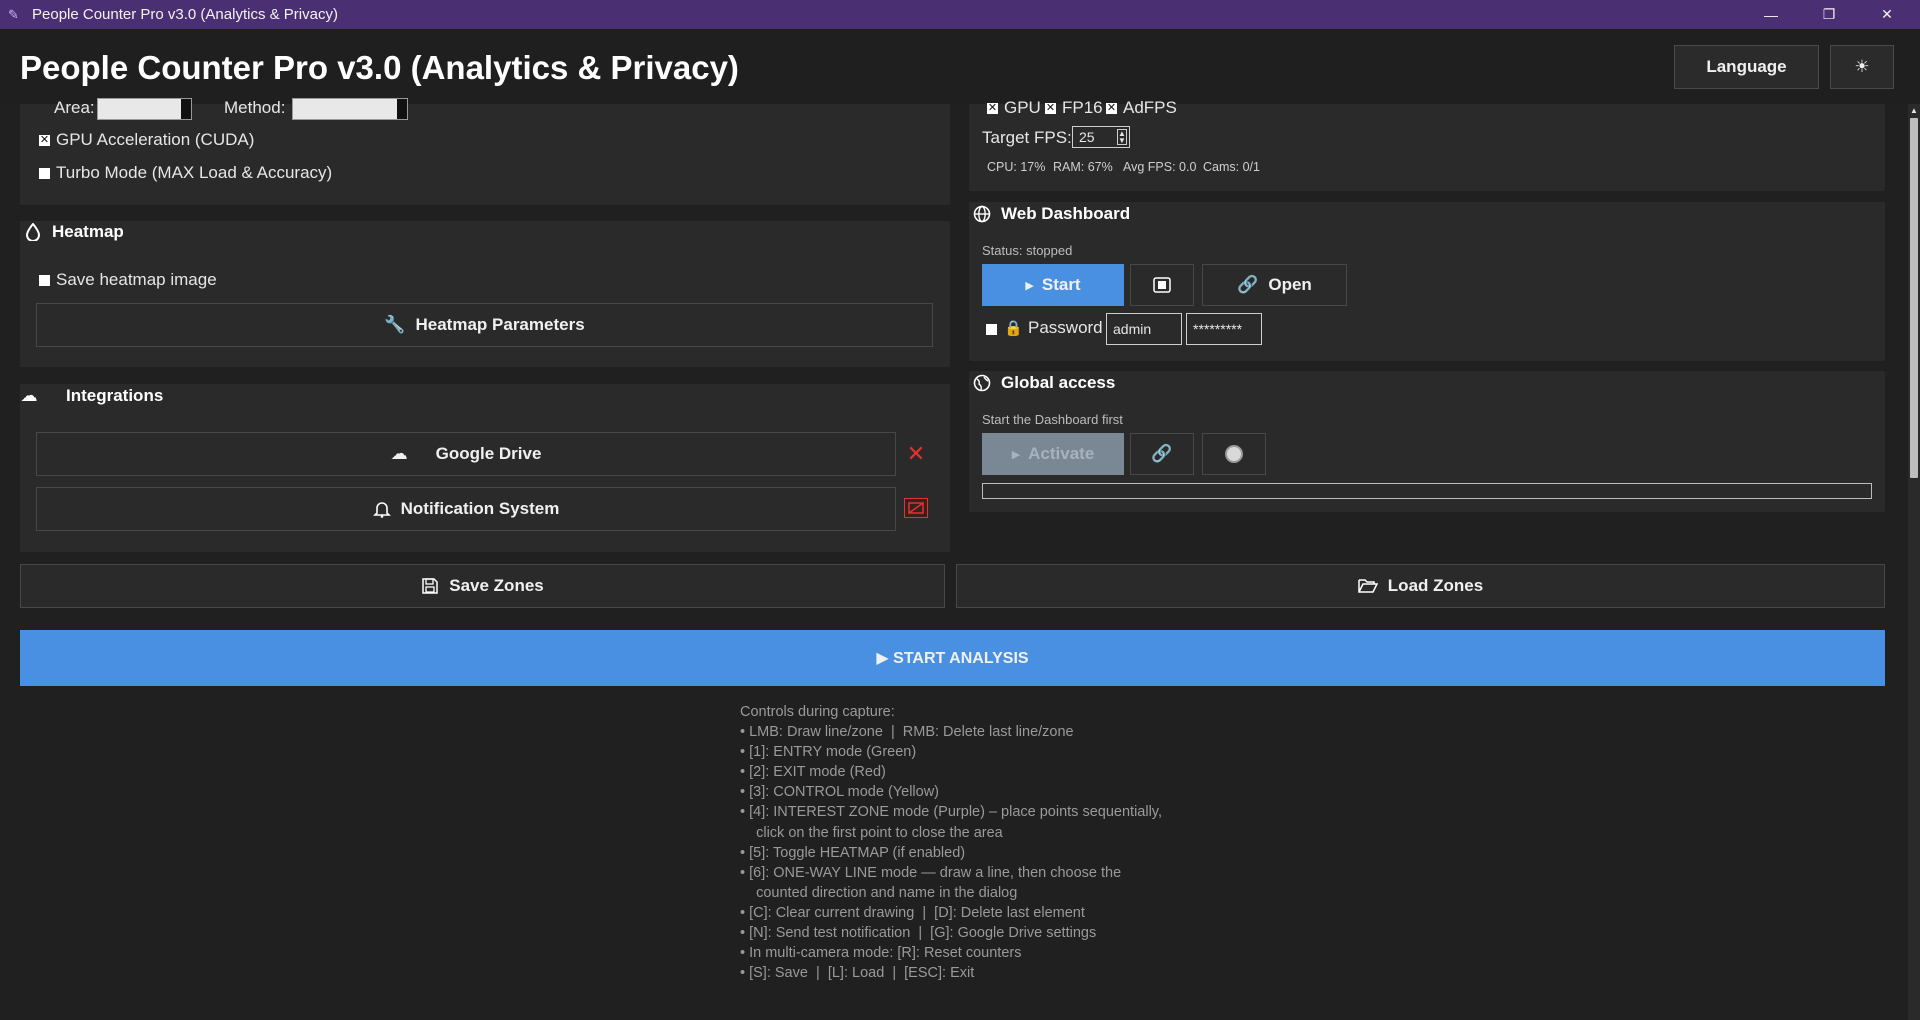 The height and width of the screenshot is (1020, 1920). Describe the element at coordinates (1066, 213) in the screenshot. I see `web-dashboard-title-text: Web Dashboard` at that location.